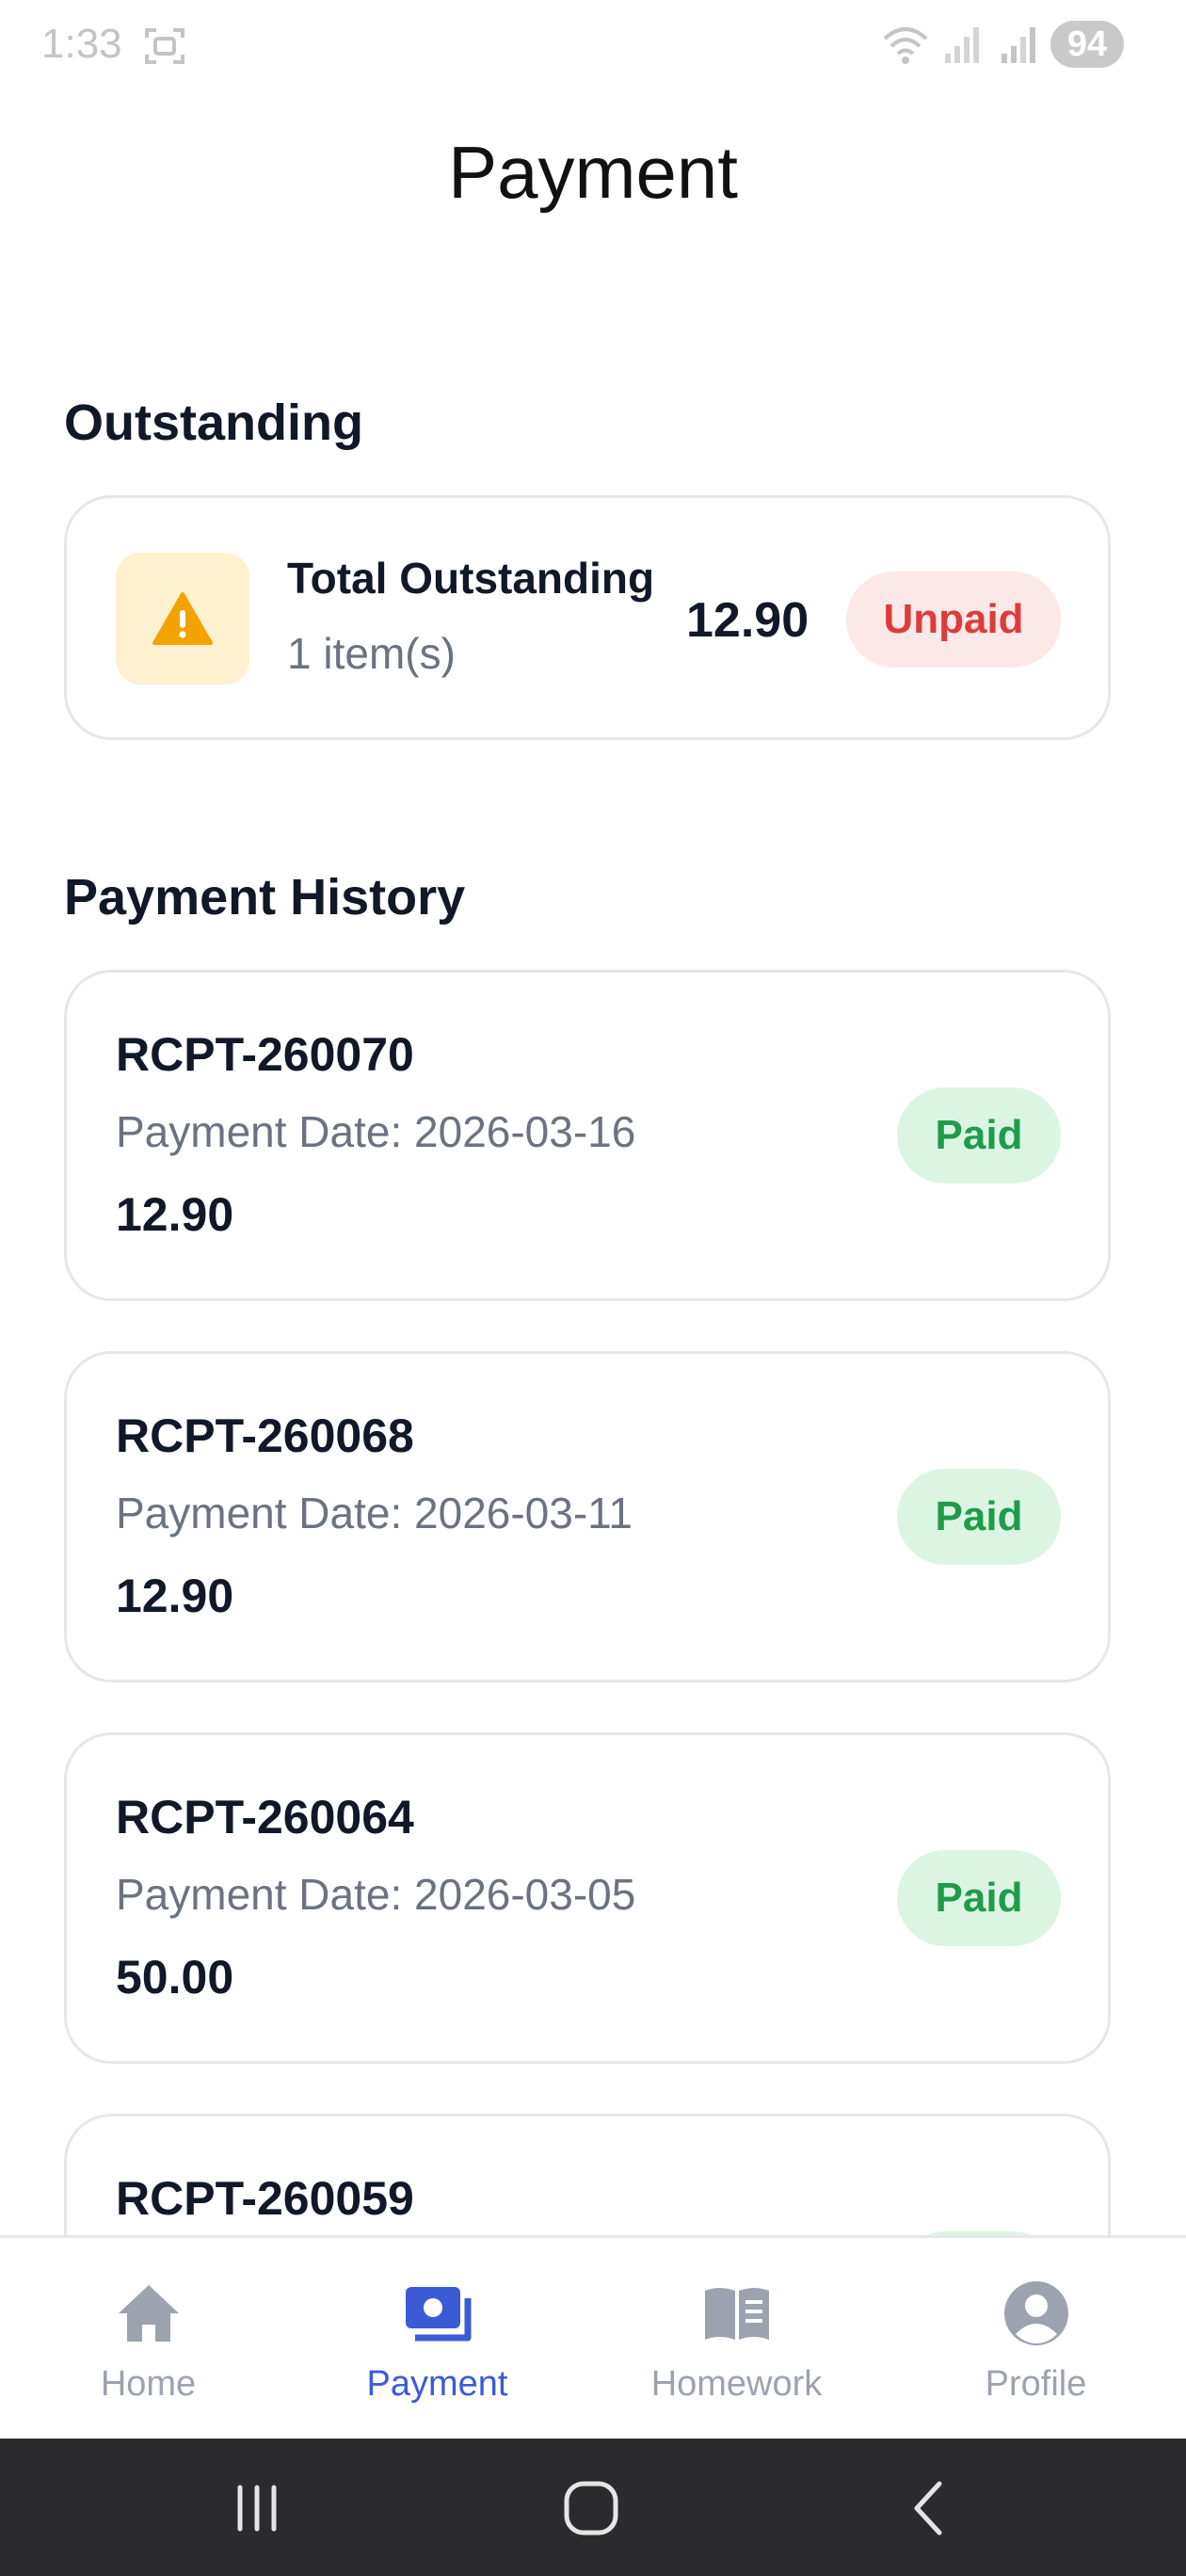  I want to click on battery-indicator: 94, so click(1087, 44).